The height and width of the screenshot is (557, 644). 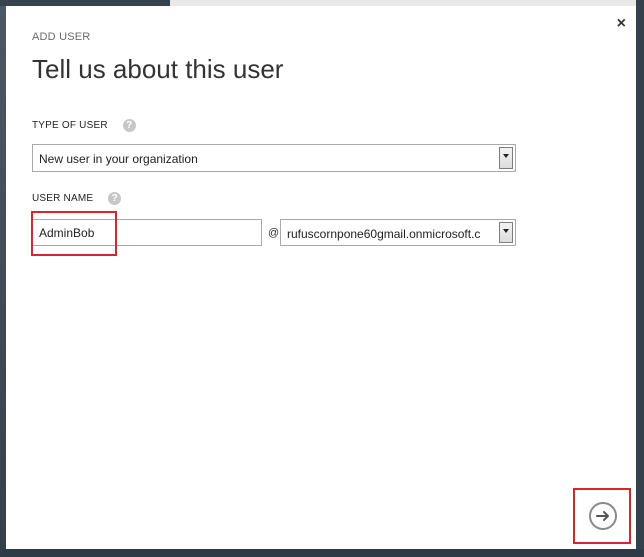 What do you see at coordinates (74, 233) in the screenshot?
I see `highlight-user-name` at bounding box center [74, 233].